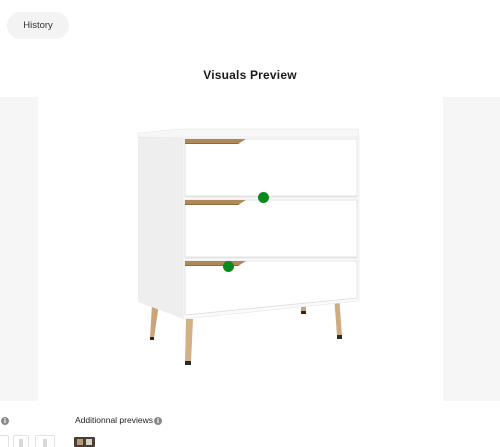 The image size is (500, 447). Describe the element at coordinates (84, 442) in the screenshot. I see `additional-preview-thumbnail` at that location.